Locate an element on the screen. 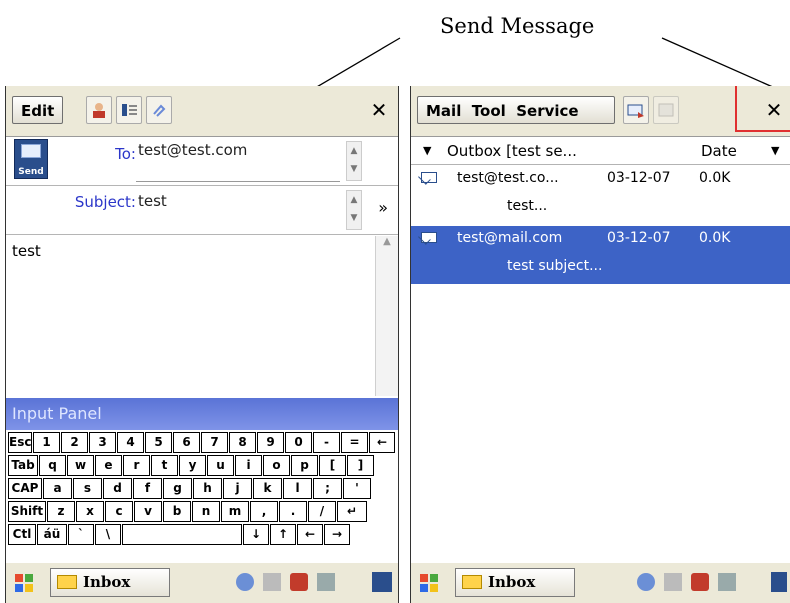  key-key: t is located at coordinates (164, 465).